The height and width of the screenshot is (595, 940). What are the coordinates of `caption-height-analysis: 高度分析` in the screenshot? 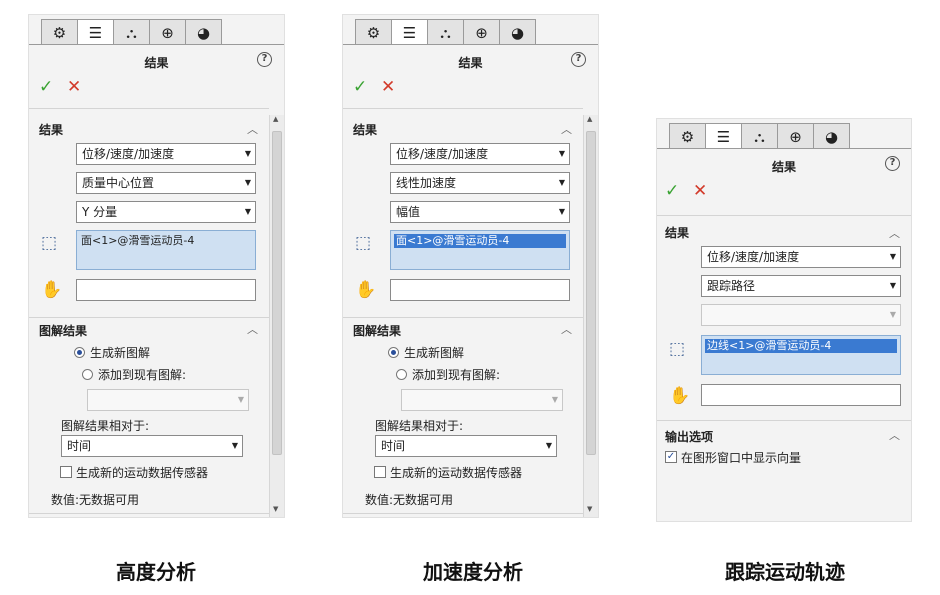 It's located at (156, 572).